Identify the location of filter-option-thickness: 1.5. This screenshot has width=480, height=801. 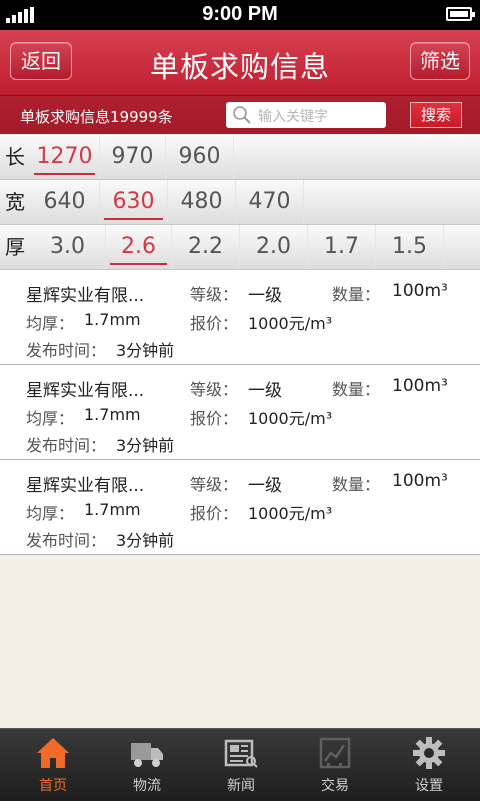
(410, 247).